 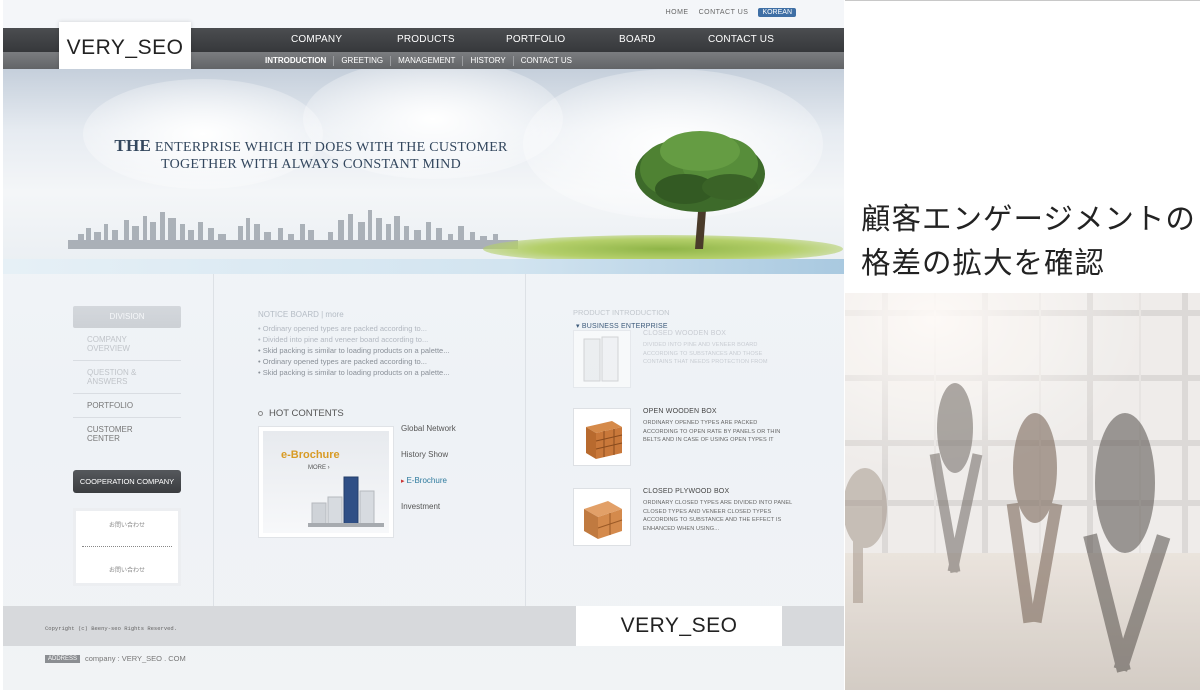 What do you see at coordinates (63, 658) in the screenshot?
I see `address-tag: ADDRESS` at bounding box center [63, 658].